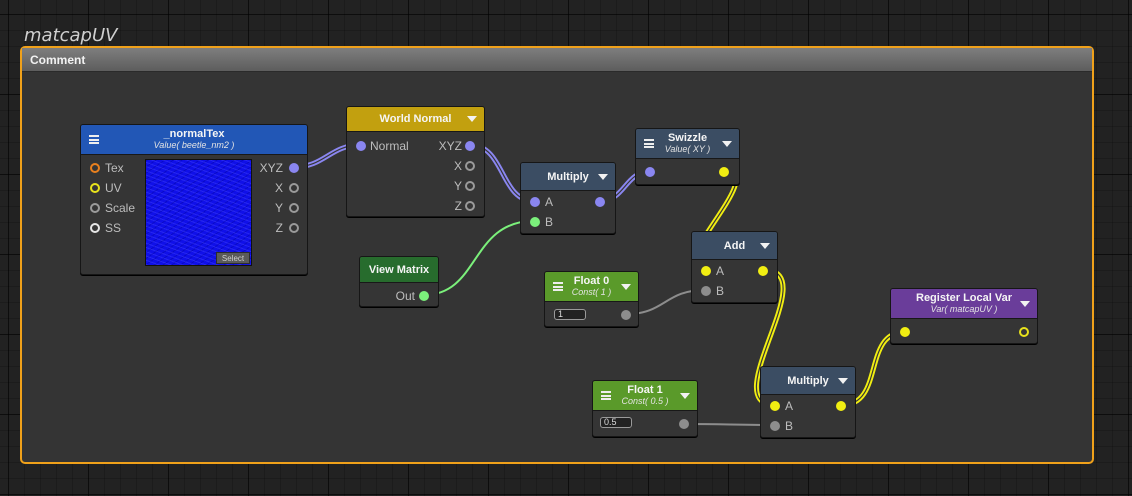 The height and width of the screenshot is (496, 1132). I want to click on select-button: Select, so click(233, 258).